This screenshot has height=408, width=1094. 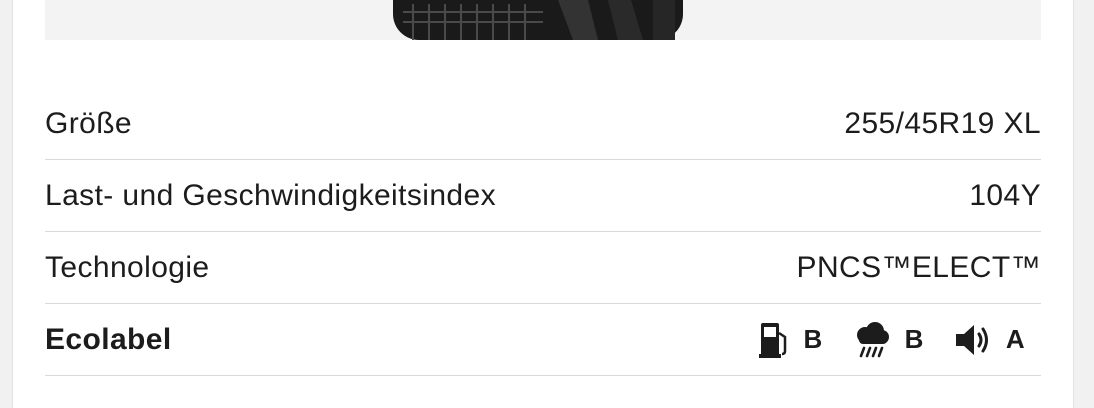 I want to click on speaker-icon, so click(x=971, y=339).